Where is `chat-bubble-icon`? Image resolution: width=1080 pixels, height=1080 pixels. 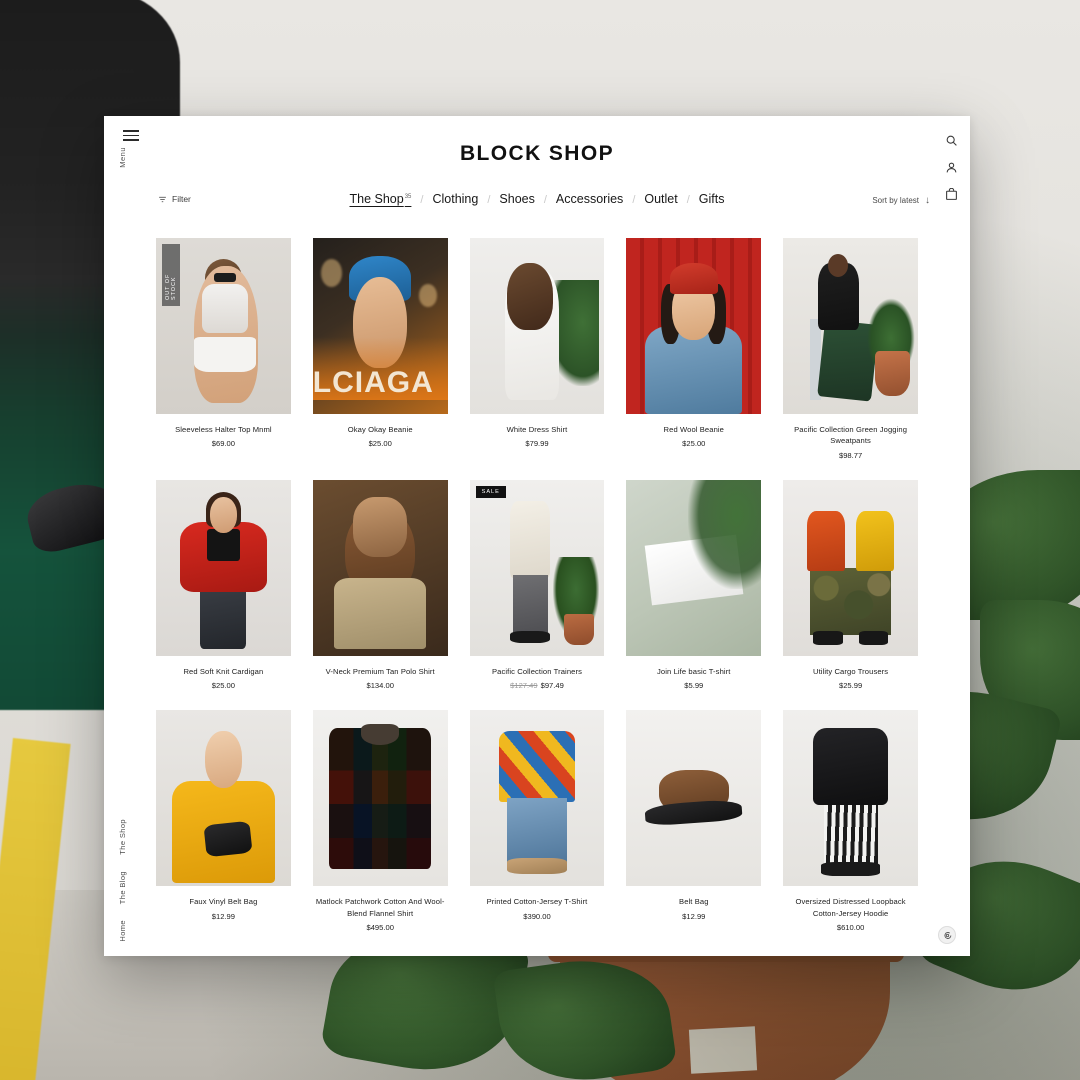 chat-bubble-icon is located at coordinates (947, 935).